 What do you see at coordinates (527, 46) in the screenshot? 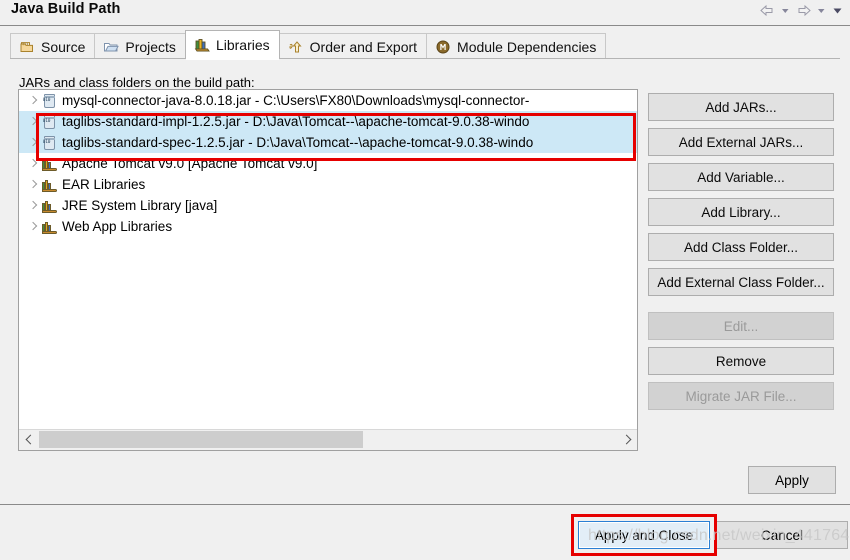
I see `tab-module-dependencies-label: Module Dependencies` at bounding box center [527, 46].